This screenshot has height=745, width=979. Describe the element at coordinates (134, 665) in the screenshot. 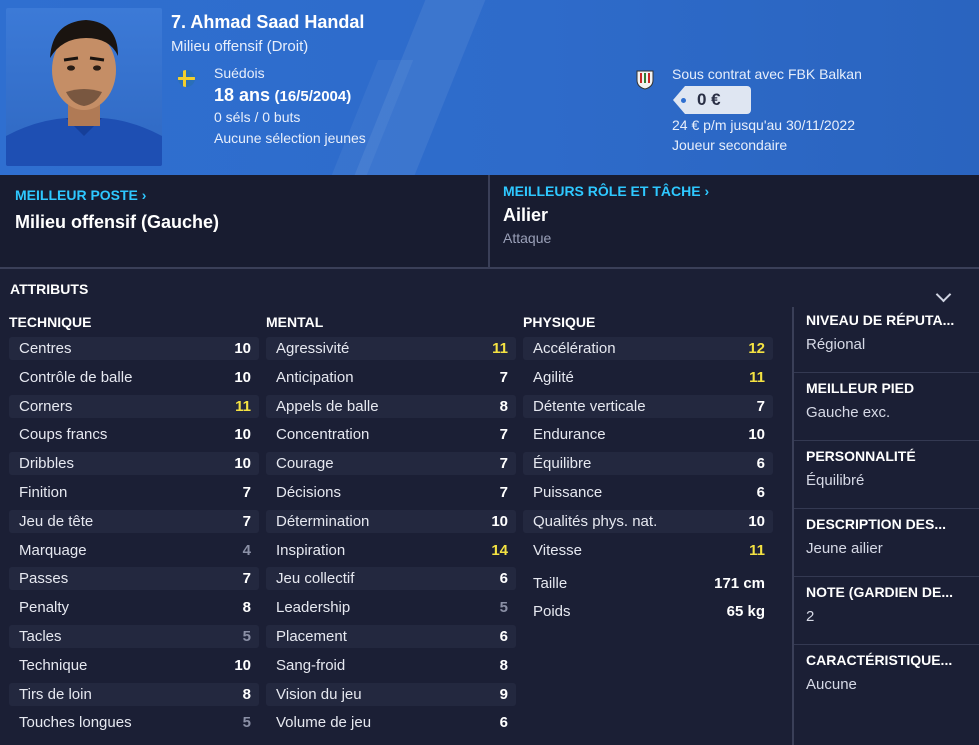

I see `attribute-row-technique: Technique 10` at that location.